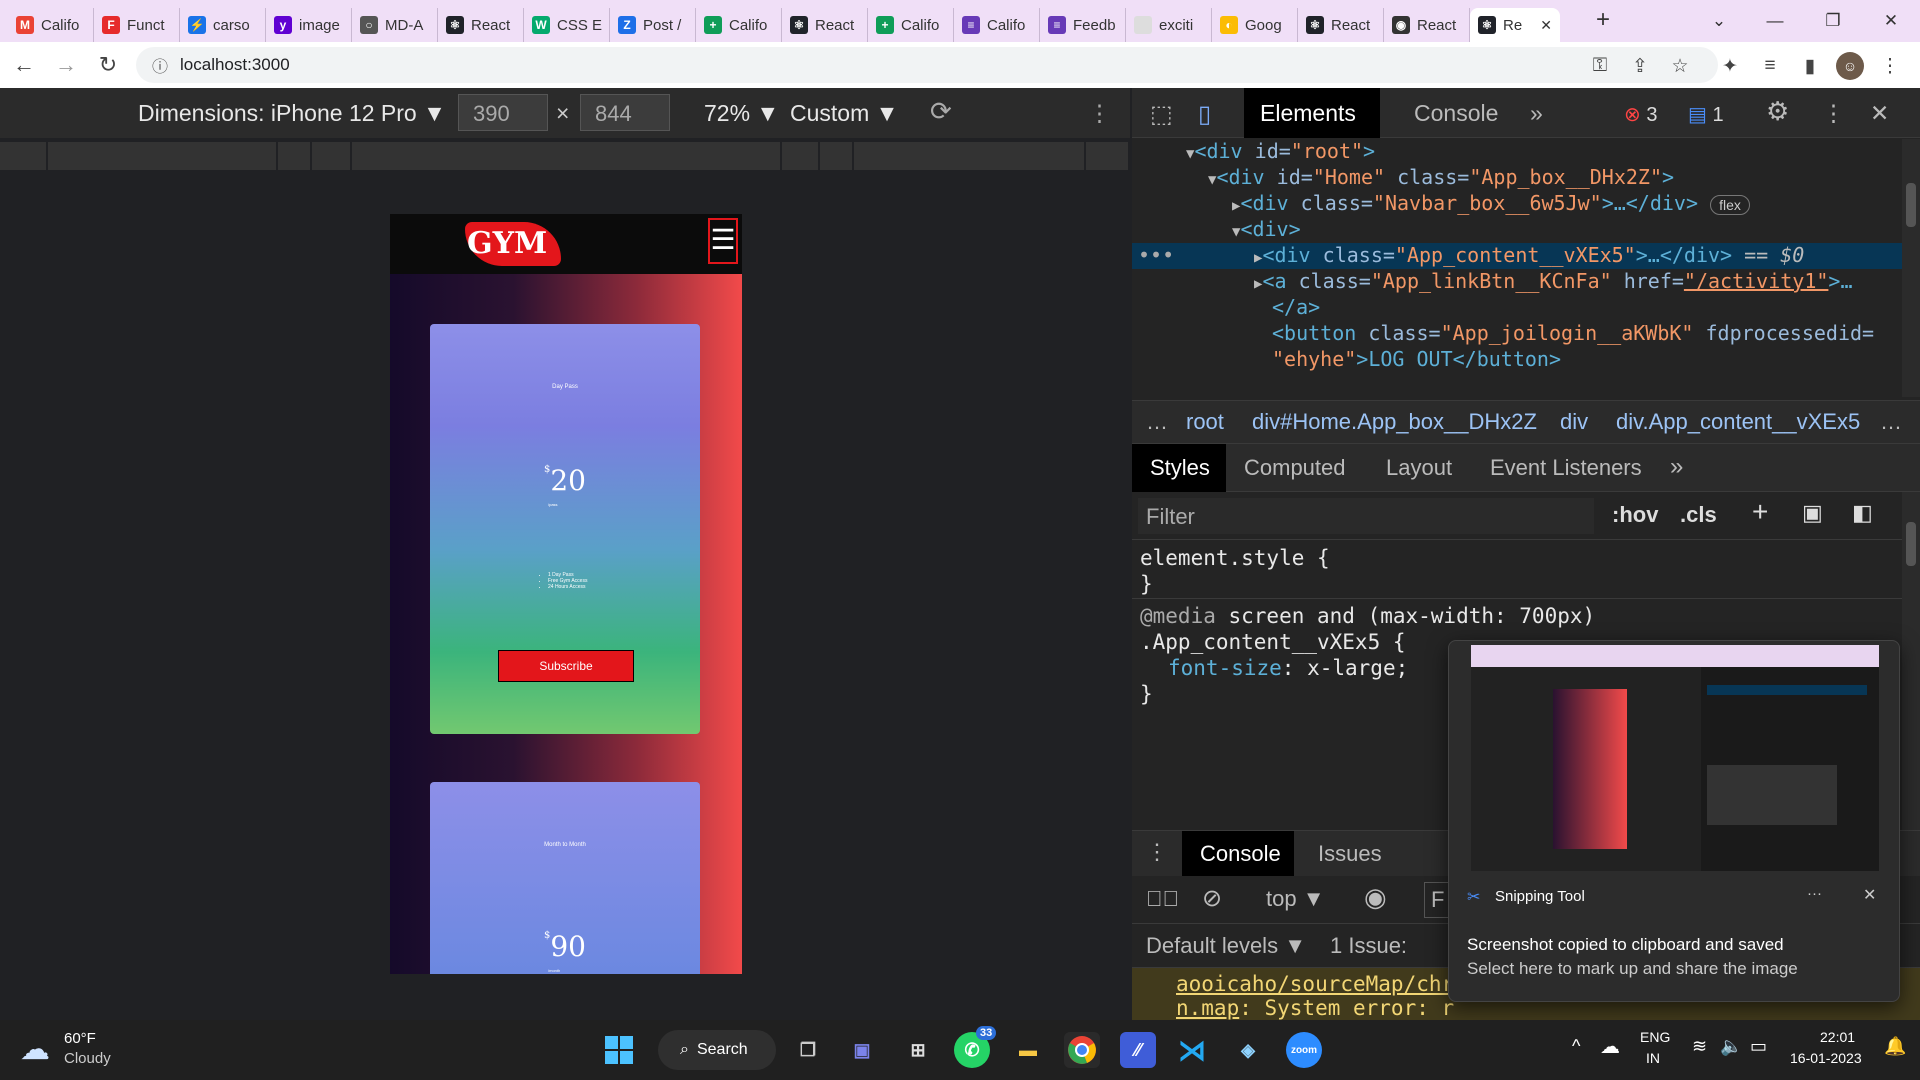 The image size is (1920, 1080). I want to click on flex-badge: flex, so click(1730, 205).